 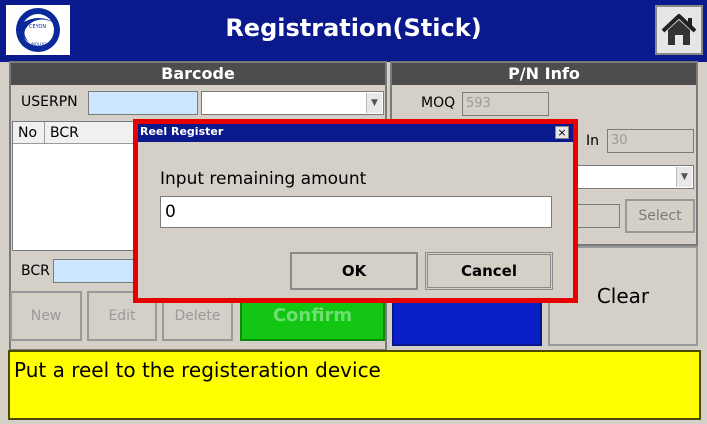 What do you see at coordinates (505, 104) in the screenshot?
I see `moq-field: 593` at bounding box center [505, 104].